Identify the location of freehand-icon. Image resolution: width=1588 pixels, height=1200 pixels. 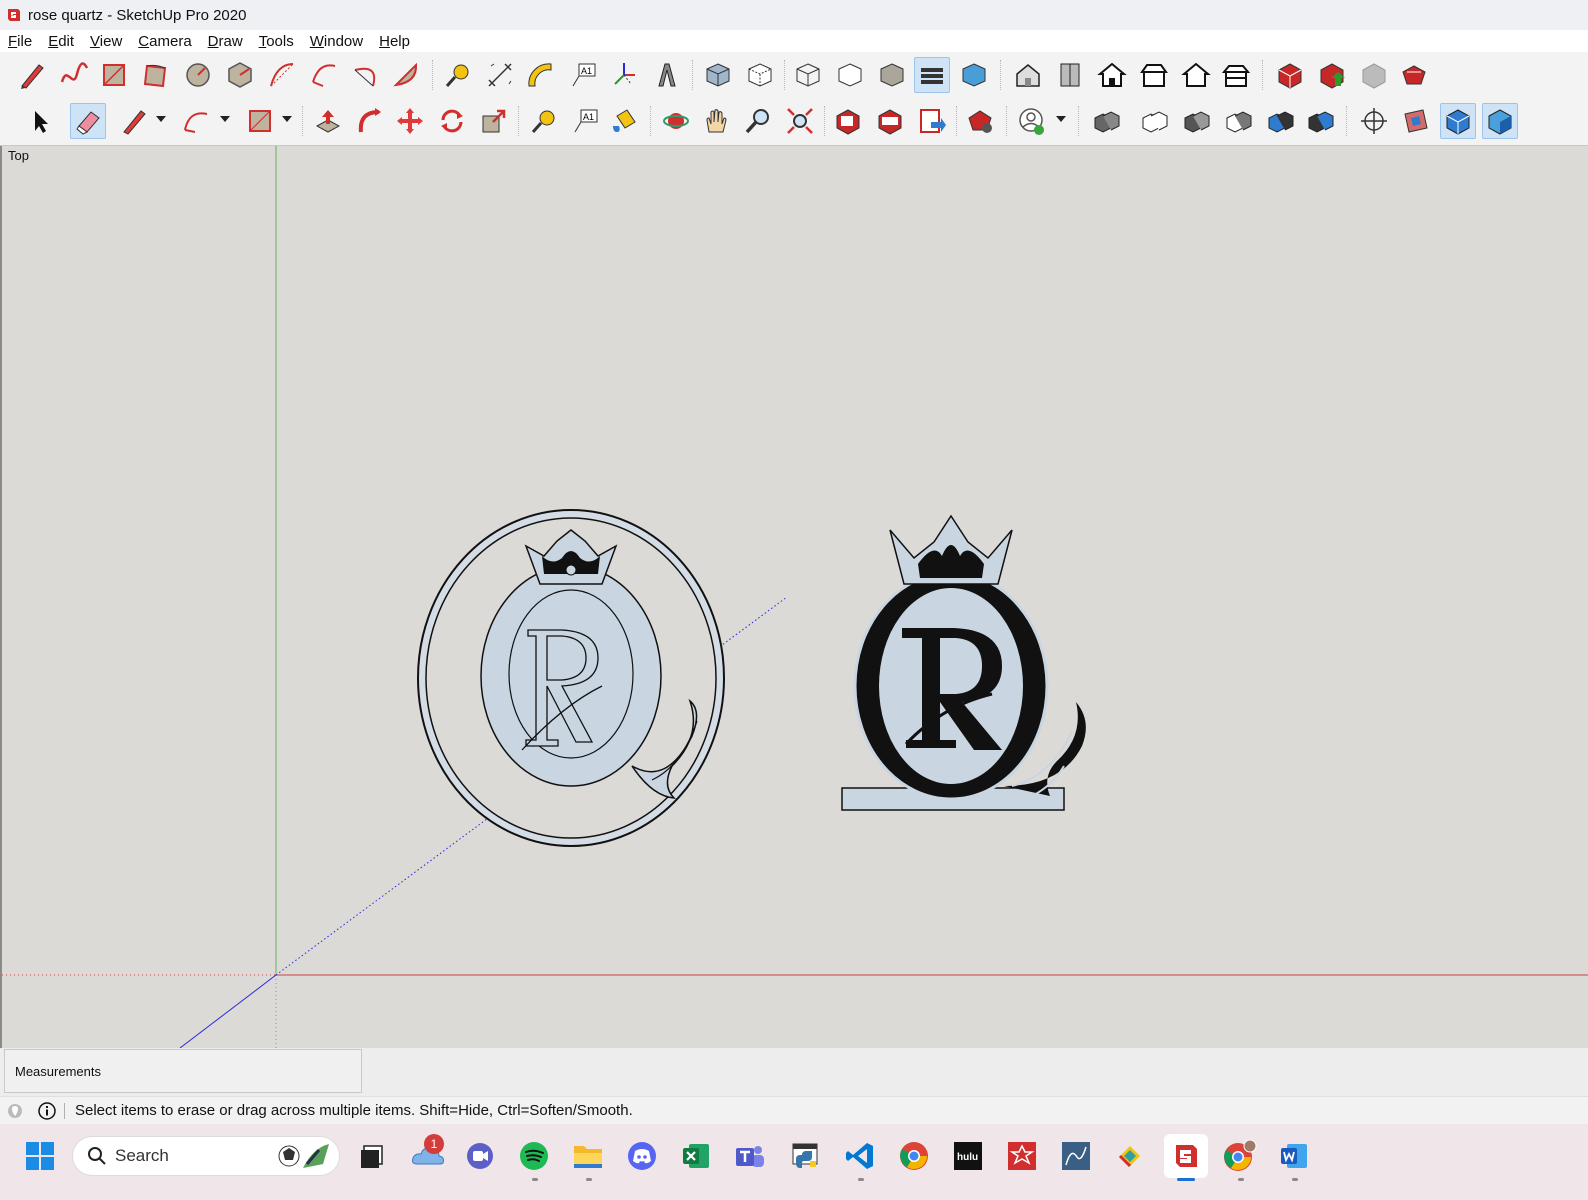
(74, 75).